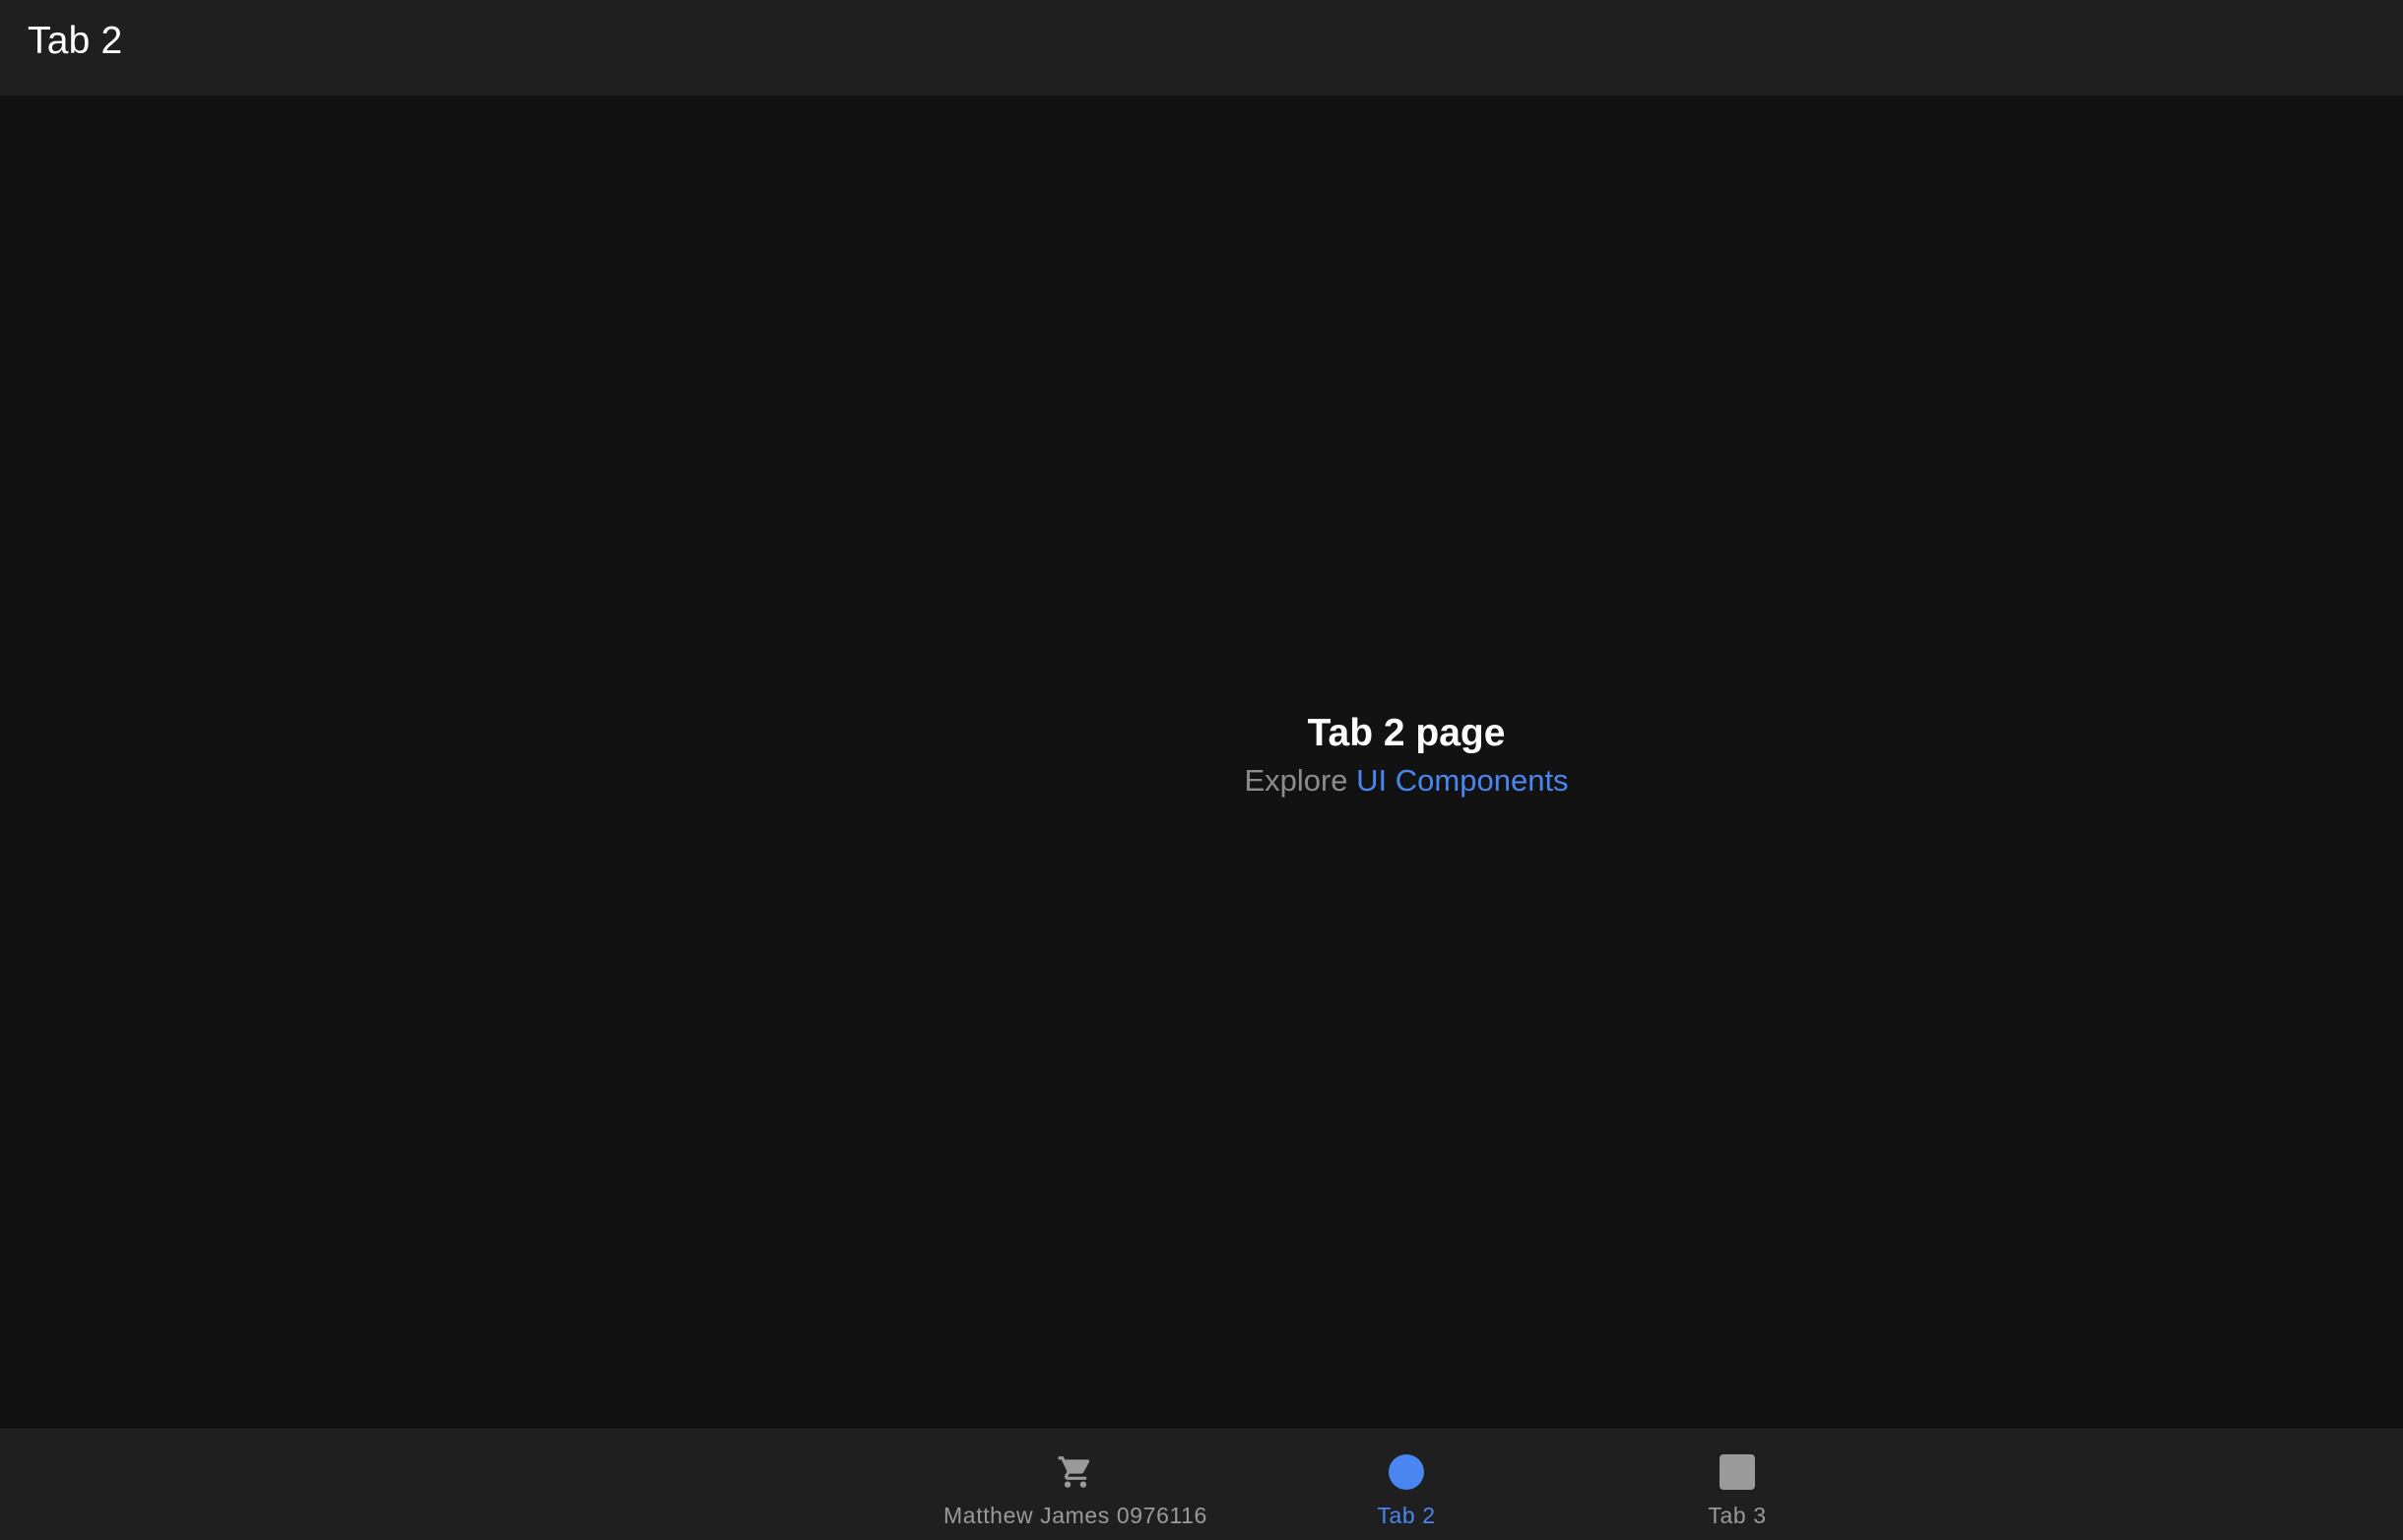  Describe the element at coordinates (1201, 48) in the screenshot. I see `app-header: Tab 2` at that location.